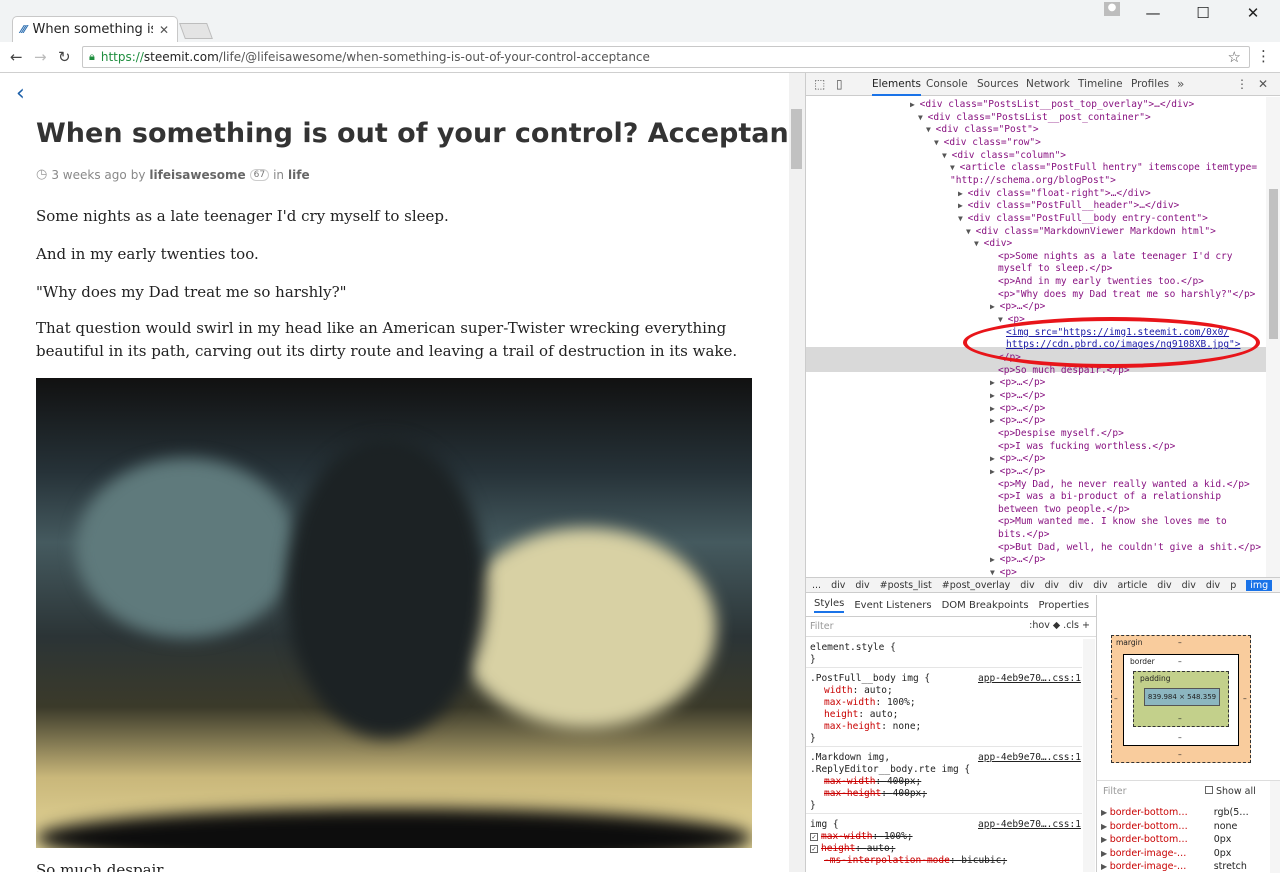  Describe the element at coordinates (993, 244) in the screenshot. I see `dom-node: ▼ <div>` at that location.